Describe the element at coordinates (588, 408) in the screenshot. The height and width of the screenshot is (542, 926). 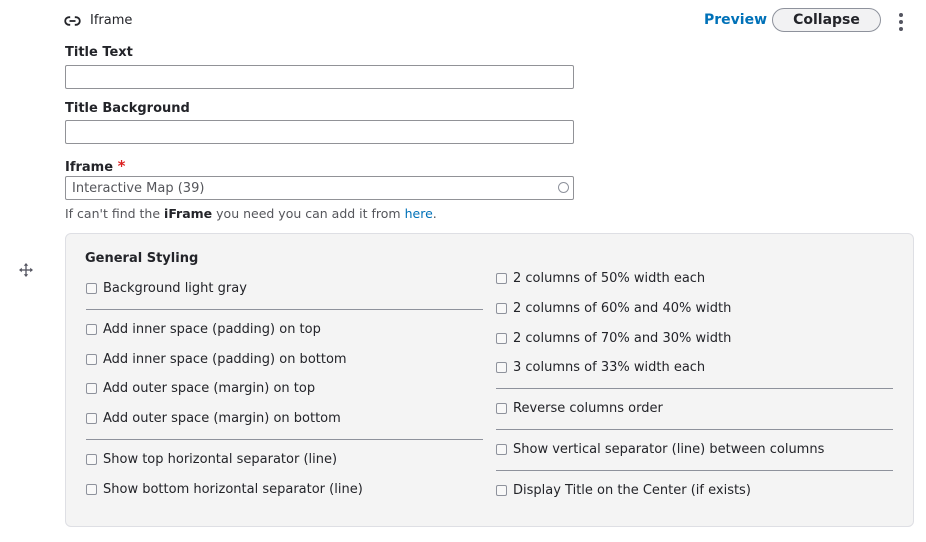
I see `option-label: Reverse columns order` at that location.